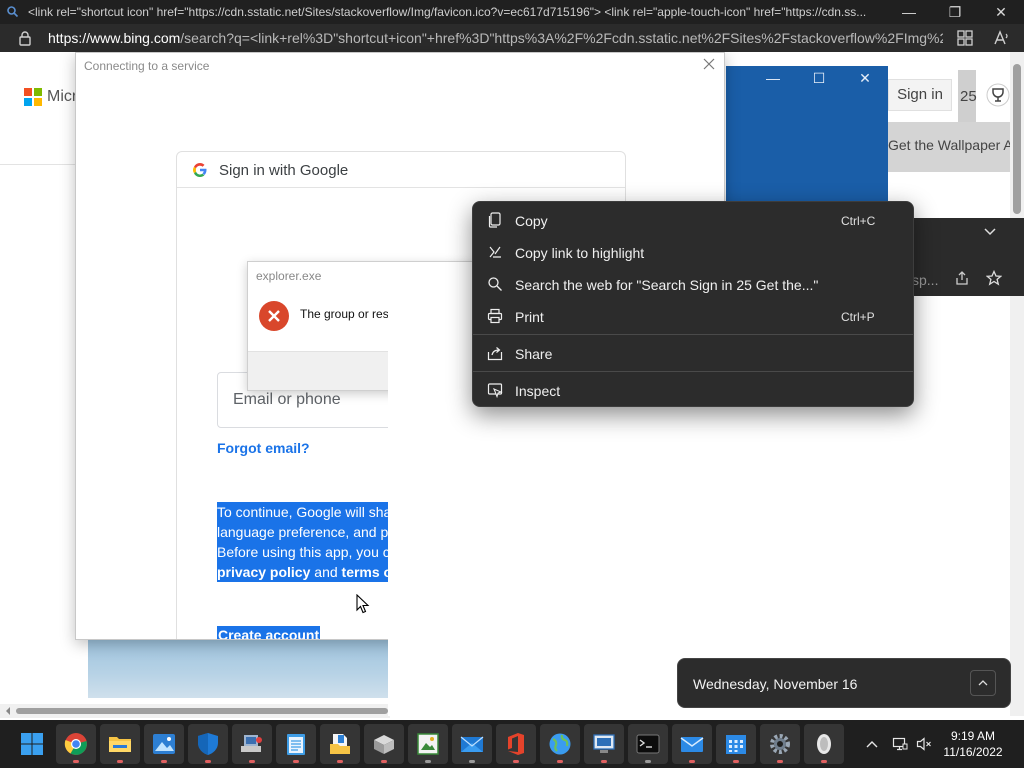  What do you see at coordinates (164, 744) in the screenshot?
I see `taskbar-photos` at bounding box center [164, 744].